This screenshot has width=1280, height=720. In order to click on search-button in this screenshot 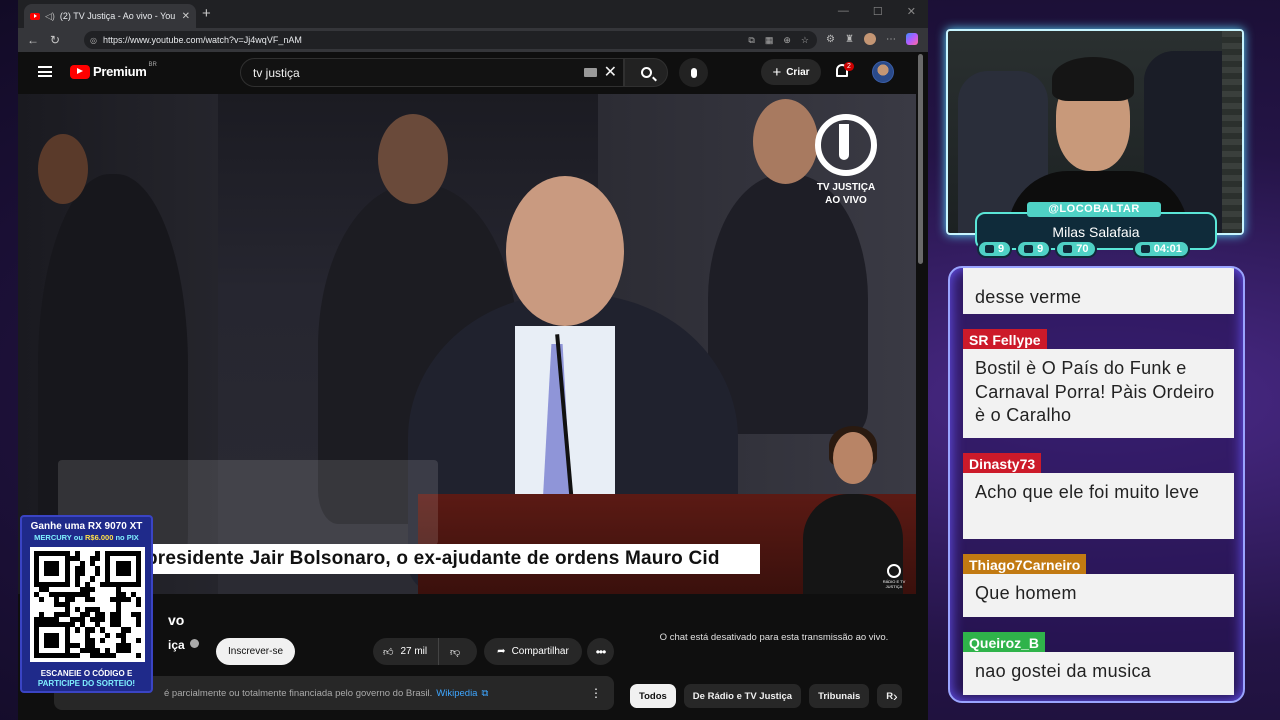, I will do `click(646, 72)`.